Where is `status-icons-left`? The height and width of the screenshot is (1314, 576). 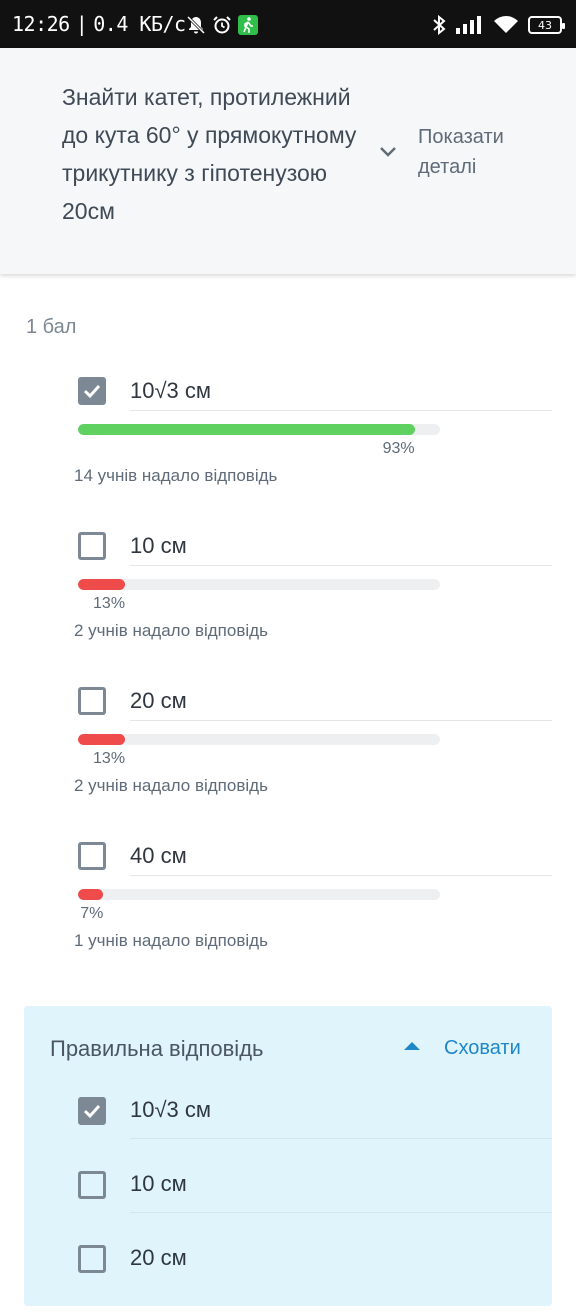
status-icons-left is located at coordinates (222, 25).